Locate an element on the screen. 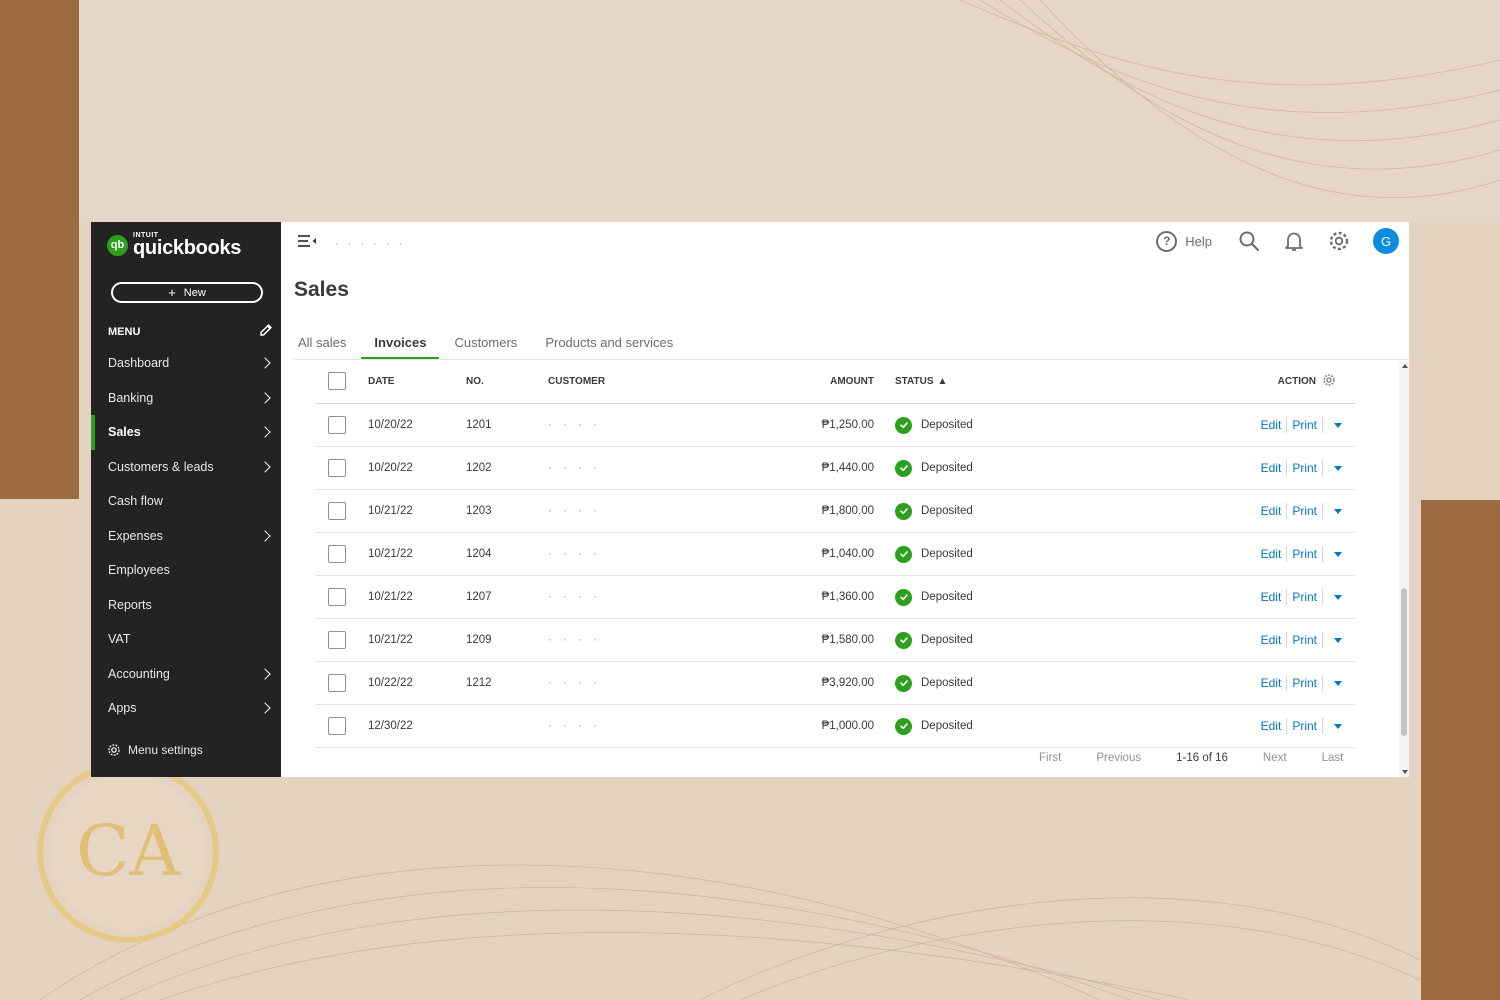  column-header-date: DATE is located at coordinates (381, 381).